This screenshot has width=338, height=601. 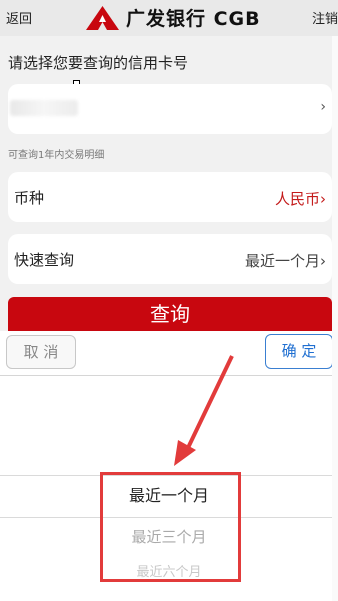 What do you see at coordinates (170, 109) in the screenshot?
I see `card-number-selector: ›` at bounding box center [170, 109].